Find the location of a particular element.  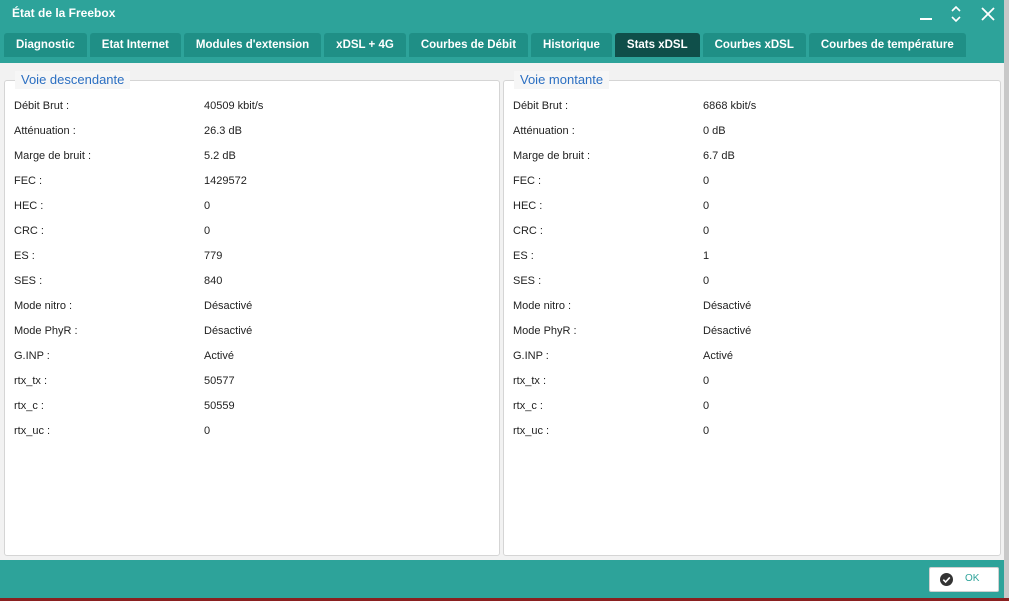

stat-value: 779 is located at coordinates (213, 256).